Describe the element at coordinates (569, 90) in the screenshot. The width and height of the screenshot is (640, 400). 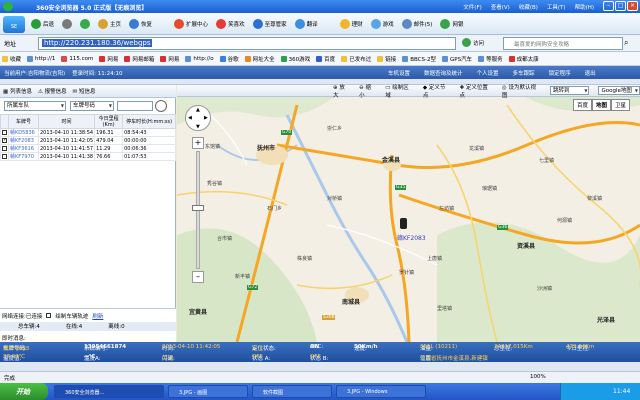
I see `jump-to-select: 跳转到` at that location.